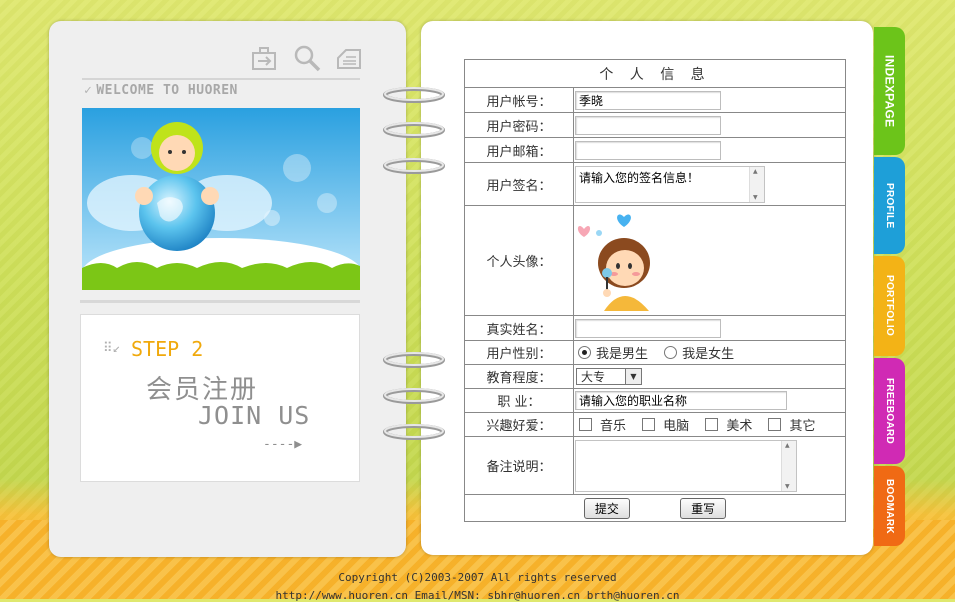 This screenshot has height=602, width=955. What do you see at coordinates (221, 199) in the screenshot?
I see `kid-globe-illustration` at bounding box center [221, 199].